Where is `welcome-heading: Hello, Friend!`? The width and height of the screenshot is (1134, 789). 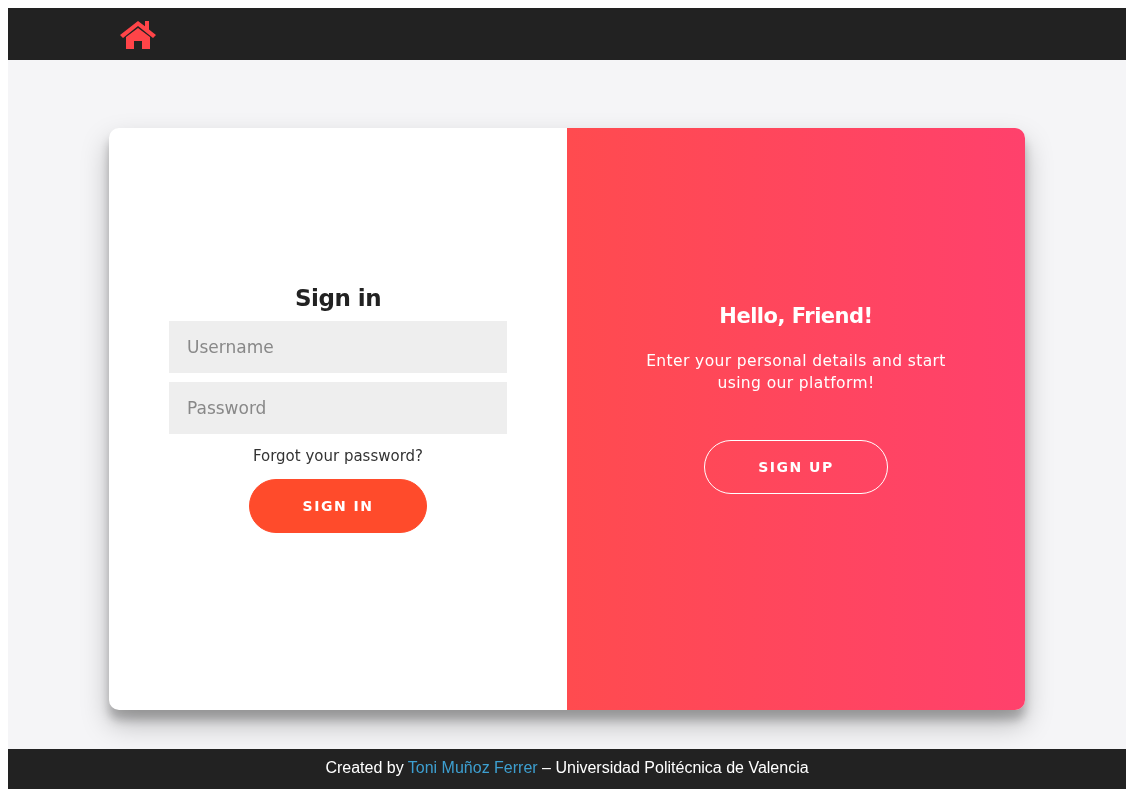 welcome-heading: Hello, Friend! is located at coordinates (796, 316).